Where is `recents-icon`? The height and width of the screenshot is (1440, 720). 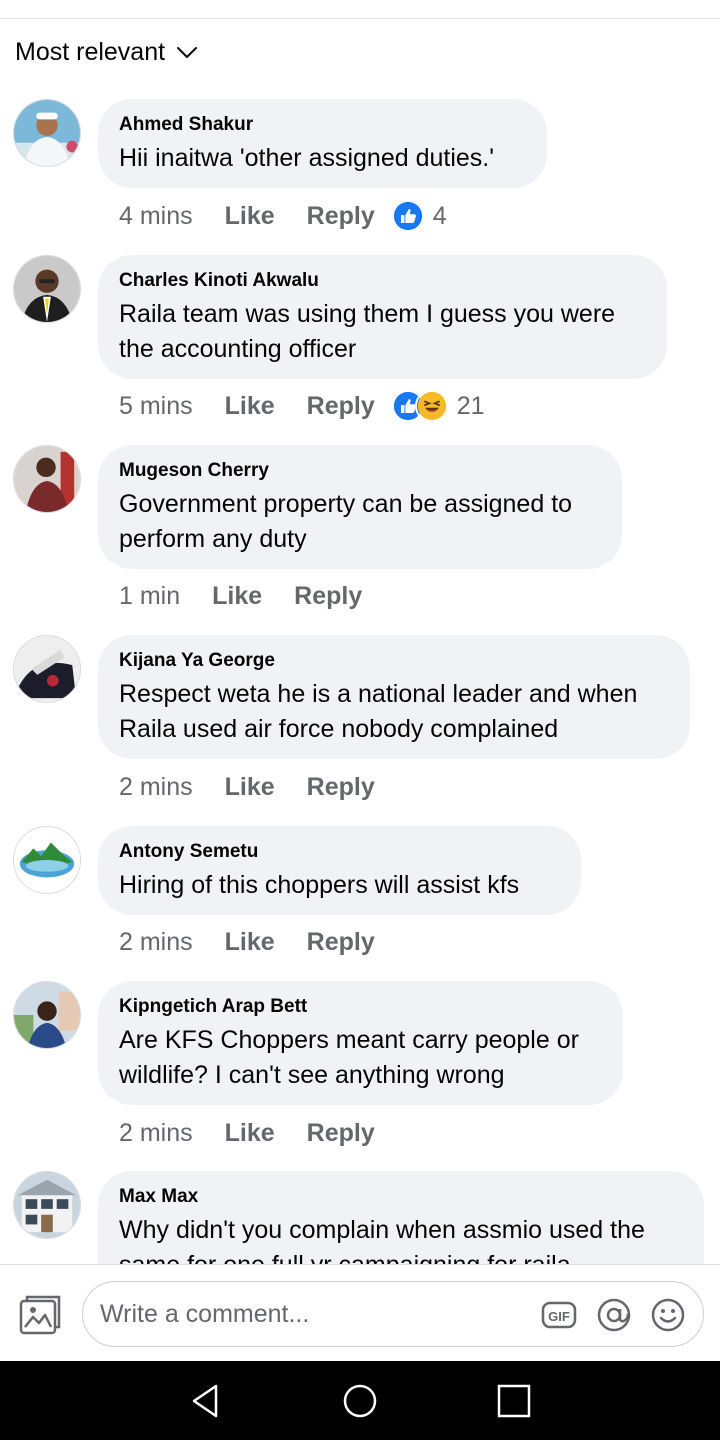 recents-icon is located at coordinates (514, 1401).